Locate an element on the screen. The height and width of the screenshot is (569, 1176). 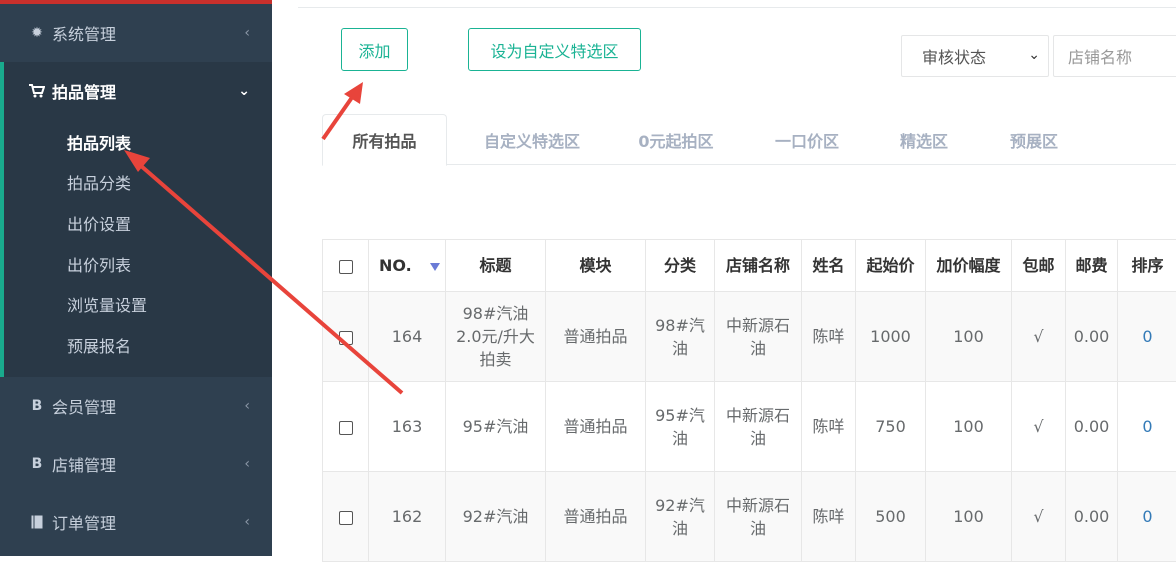
table-header-row: NO. 标题 模块 分类 店铺名称 姓名 起始价 加价幅度 包邮 邮费 排序 is located at coordinates (749, 266).